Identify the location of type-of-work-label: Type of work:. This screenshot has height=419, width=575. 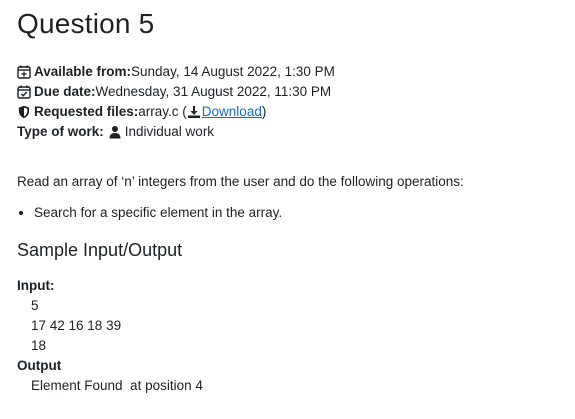
(60, 131).